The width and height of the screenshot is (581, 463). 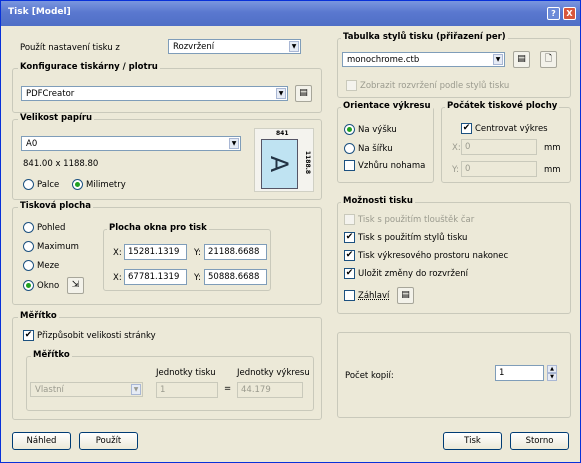 I want to click on radio-landscape, so click(x=349, y=148).